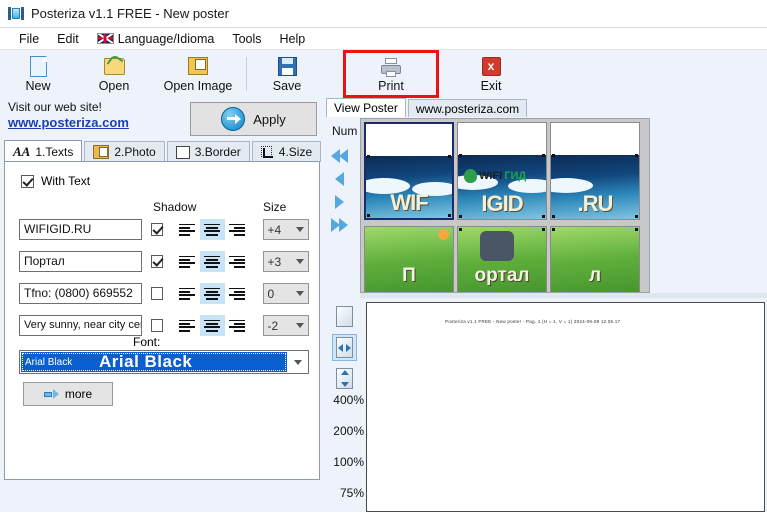  I want to click on tab-photo: 2.Photo, so click(124, 151).